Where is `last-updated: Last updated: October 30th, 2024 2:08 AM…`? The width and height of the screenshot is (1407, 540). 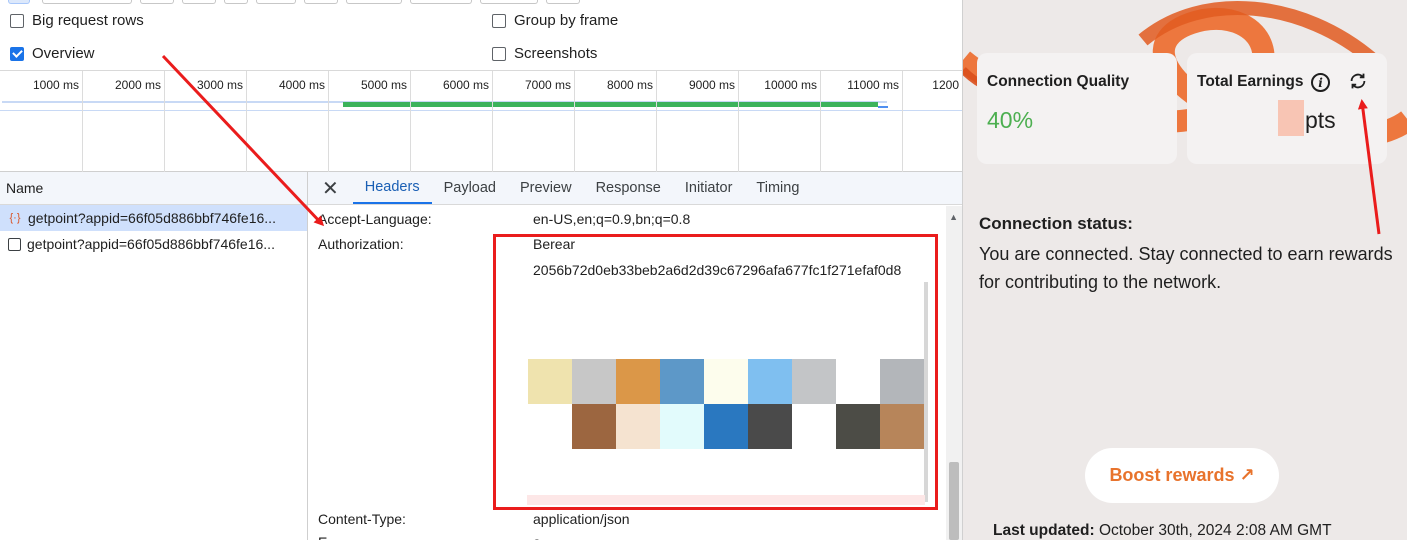 last-updated: Last updated: October 30th, 2024 2:08 AM… is located at coordinates (1162, 531).